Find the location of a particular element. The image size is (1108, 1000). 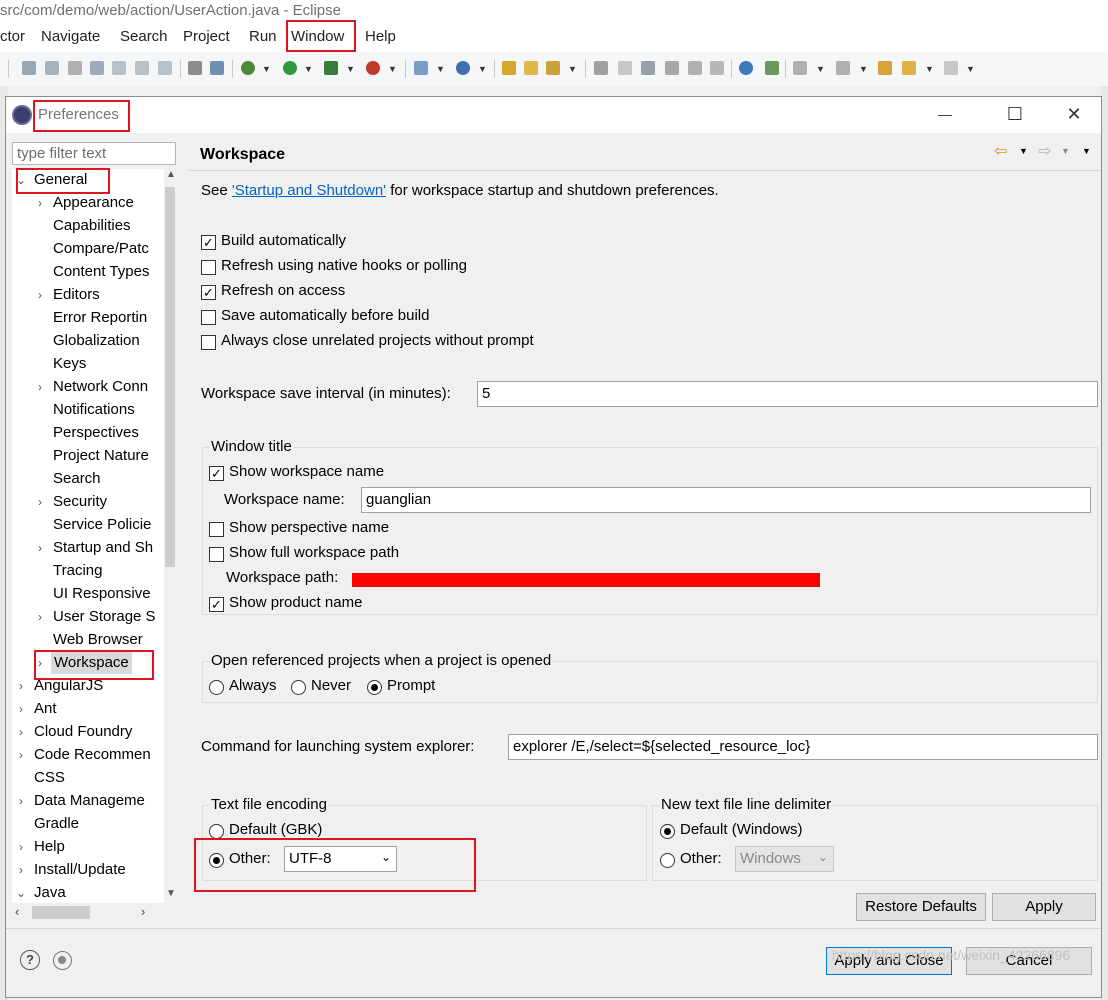

tree-item-data-management: › Data Manageme is located at coordinates (87, 801).